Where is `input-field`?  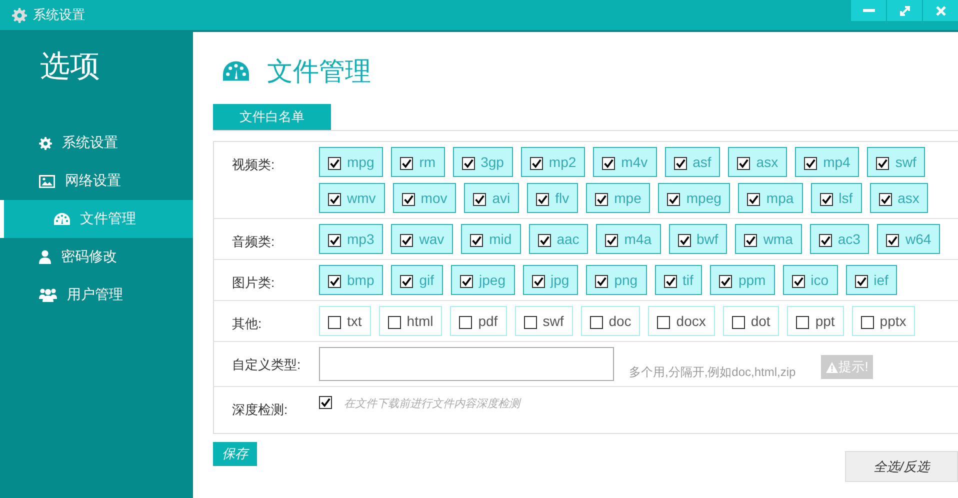
input-field is located at coordinates (466, 364).